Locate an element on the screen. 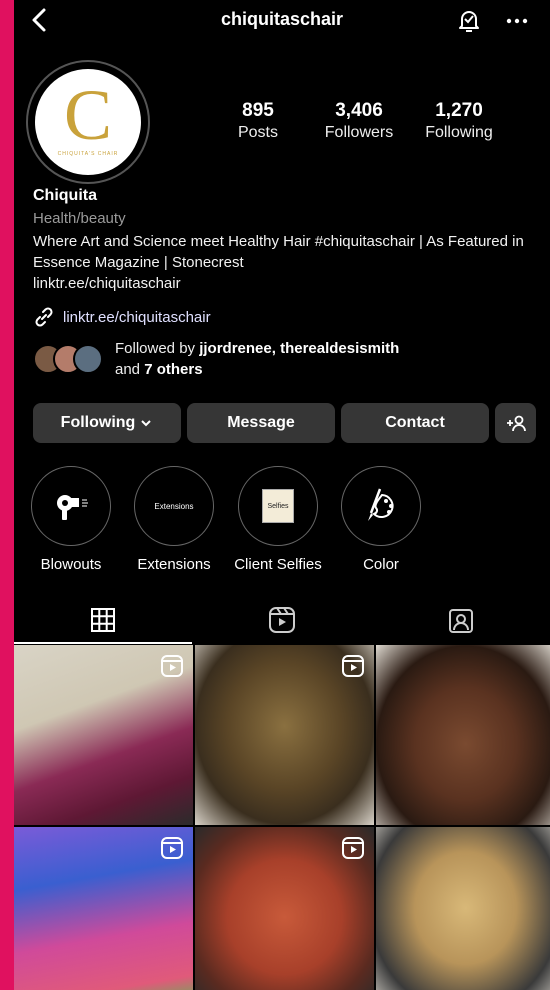 Image resolution: width=550 pixels, height=990 pixels. profile-category: Health/beauty is located at coordinates (79, 218).